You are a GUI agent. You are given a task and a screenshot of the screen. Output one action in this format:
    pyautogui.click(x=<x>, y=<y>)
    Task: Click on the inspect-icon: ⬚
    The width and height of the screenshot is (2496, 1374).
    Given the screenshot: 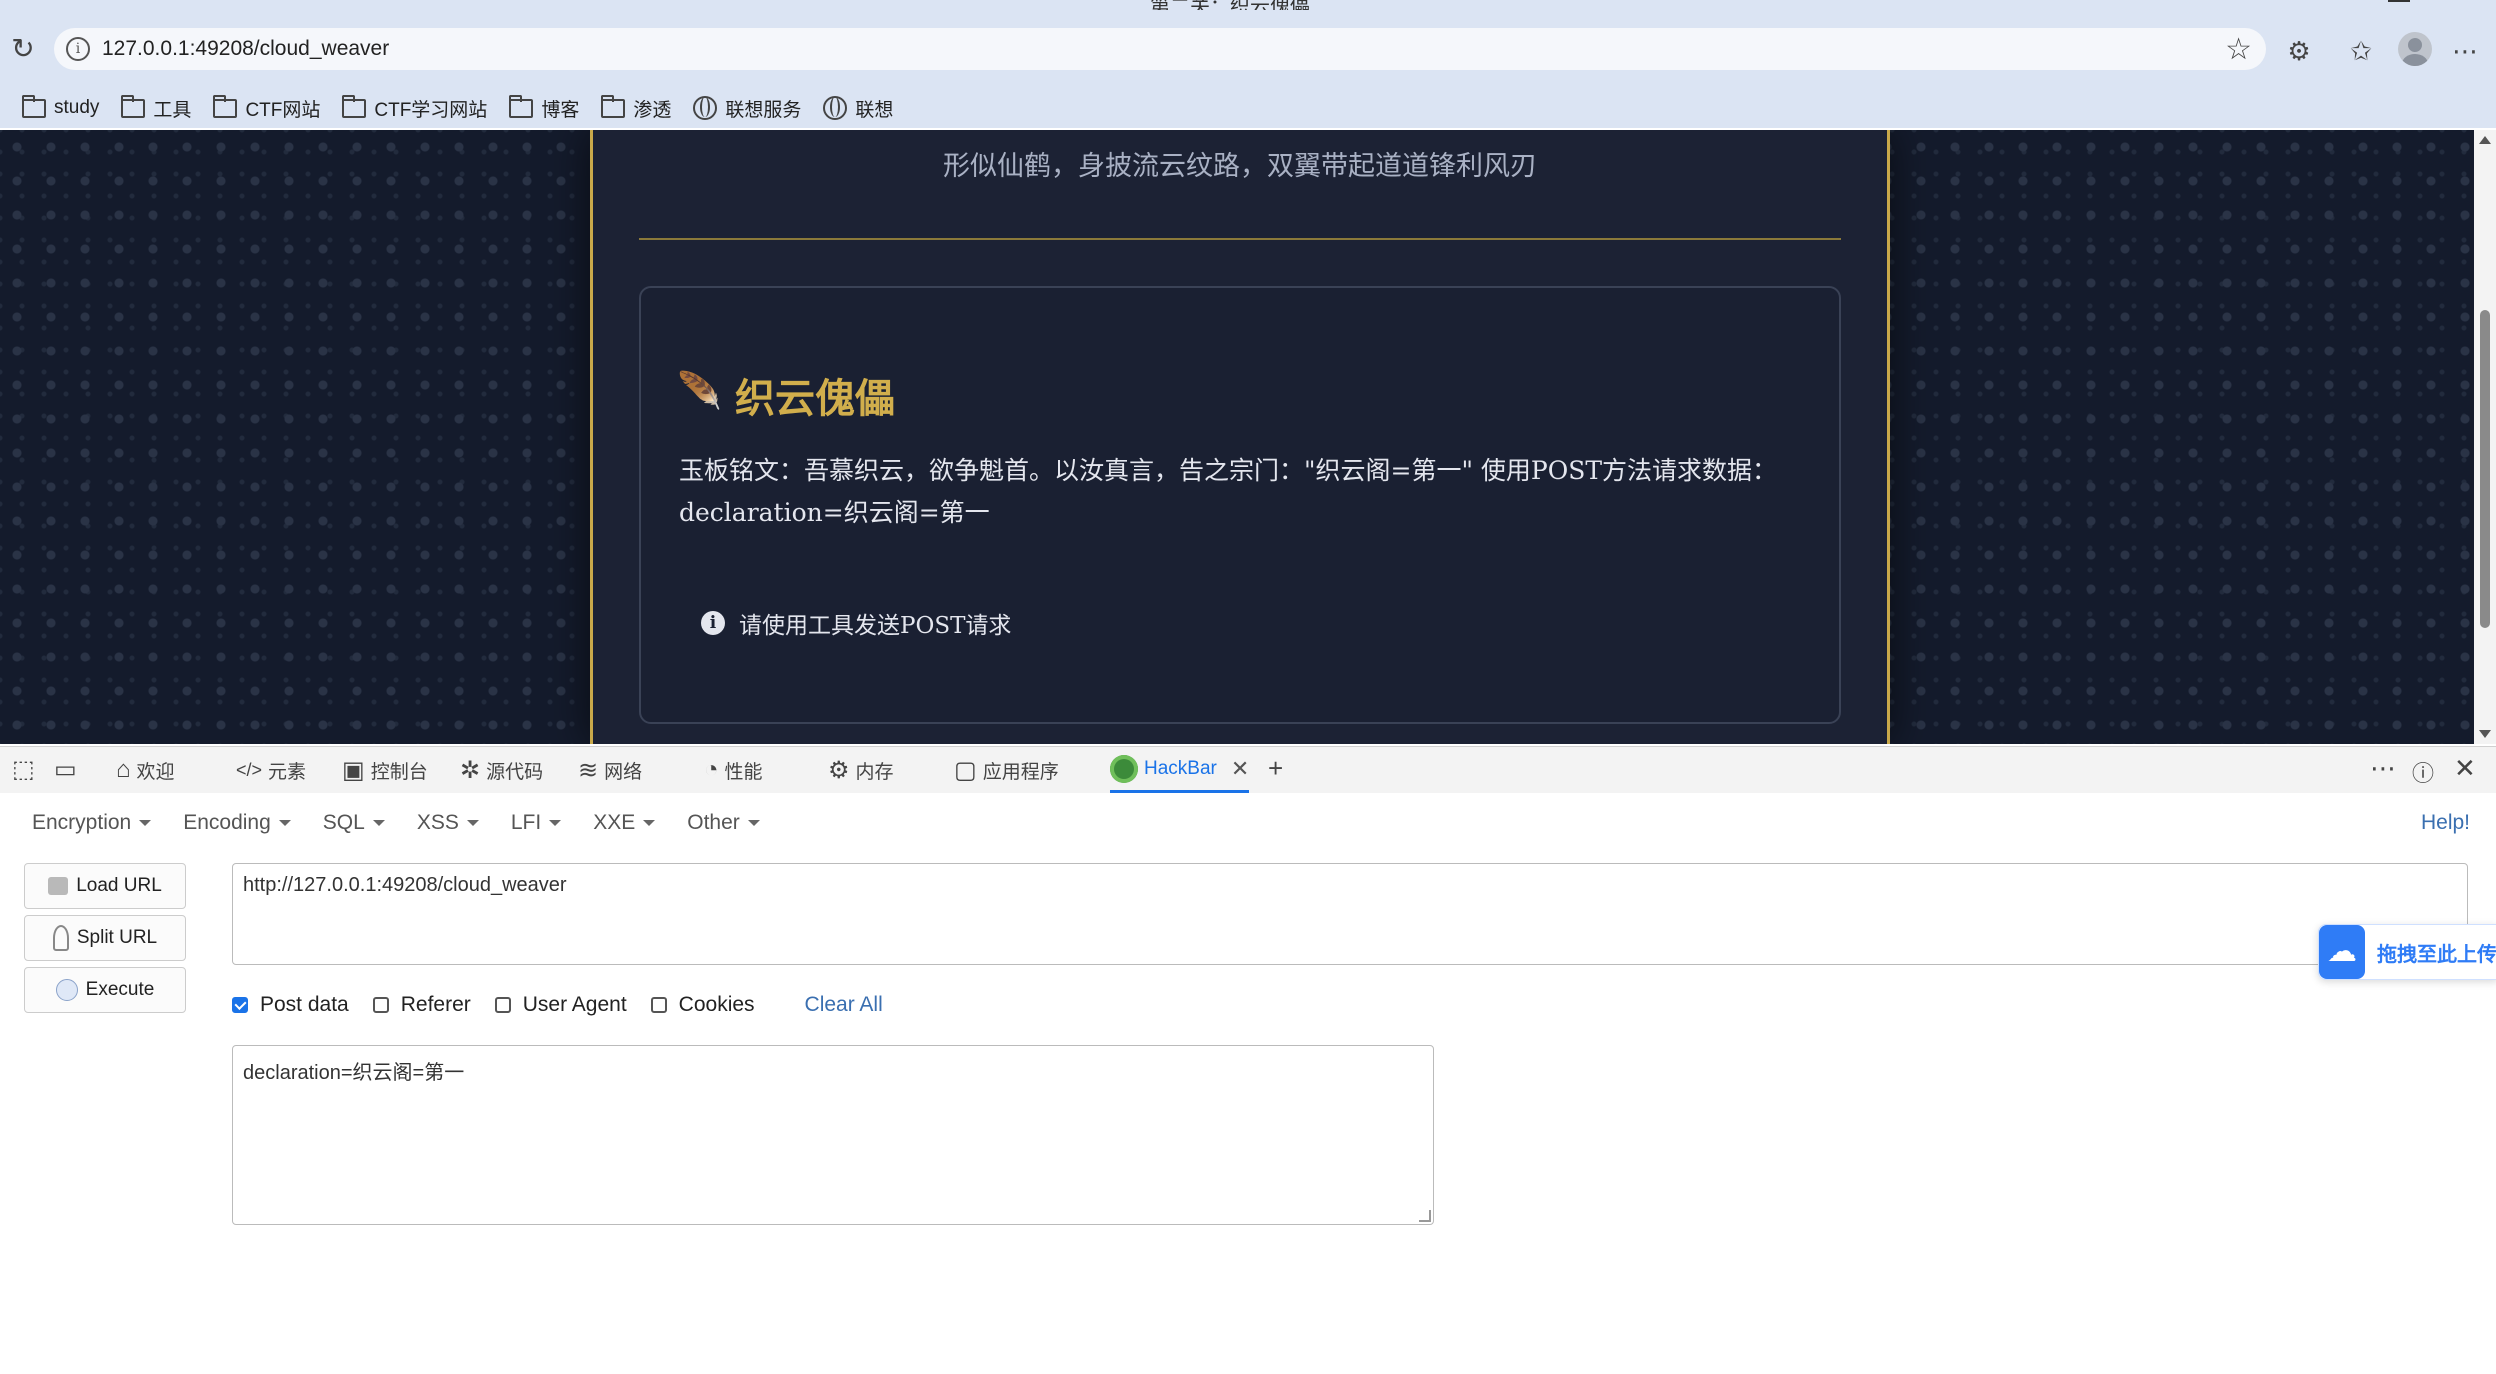 What is the action you would take?
    pyautogui.click(x=23, y=769)
    